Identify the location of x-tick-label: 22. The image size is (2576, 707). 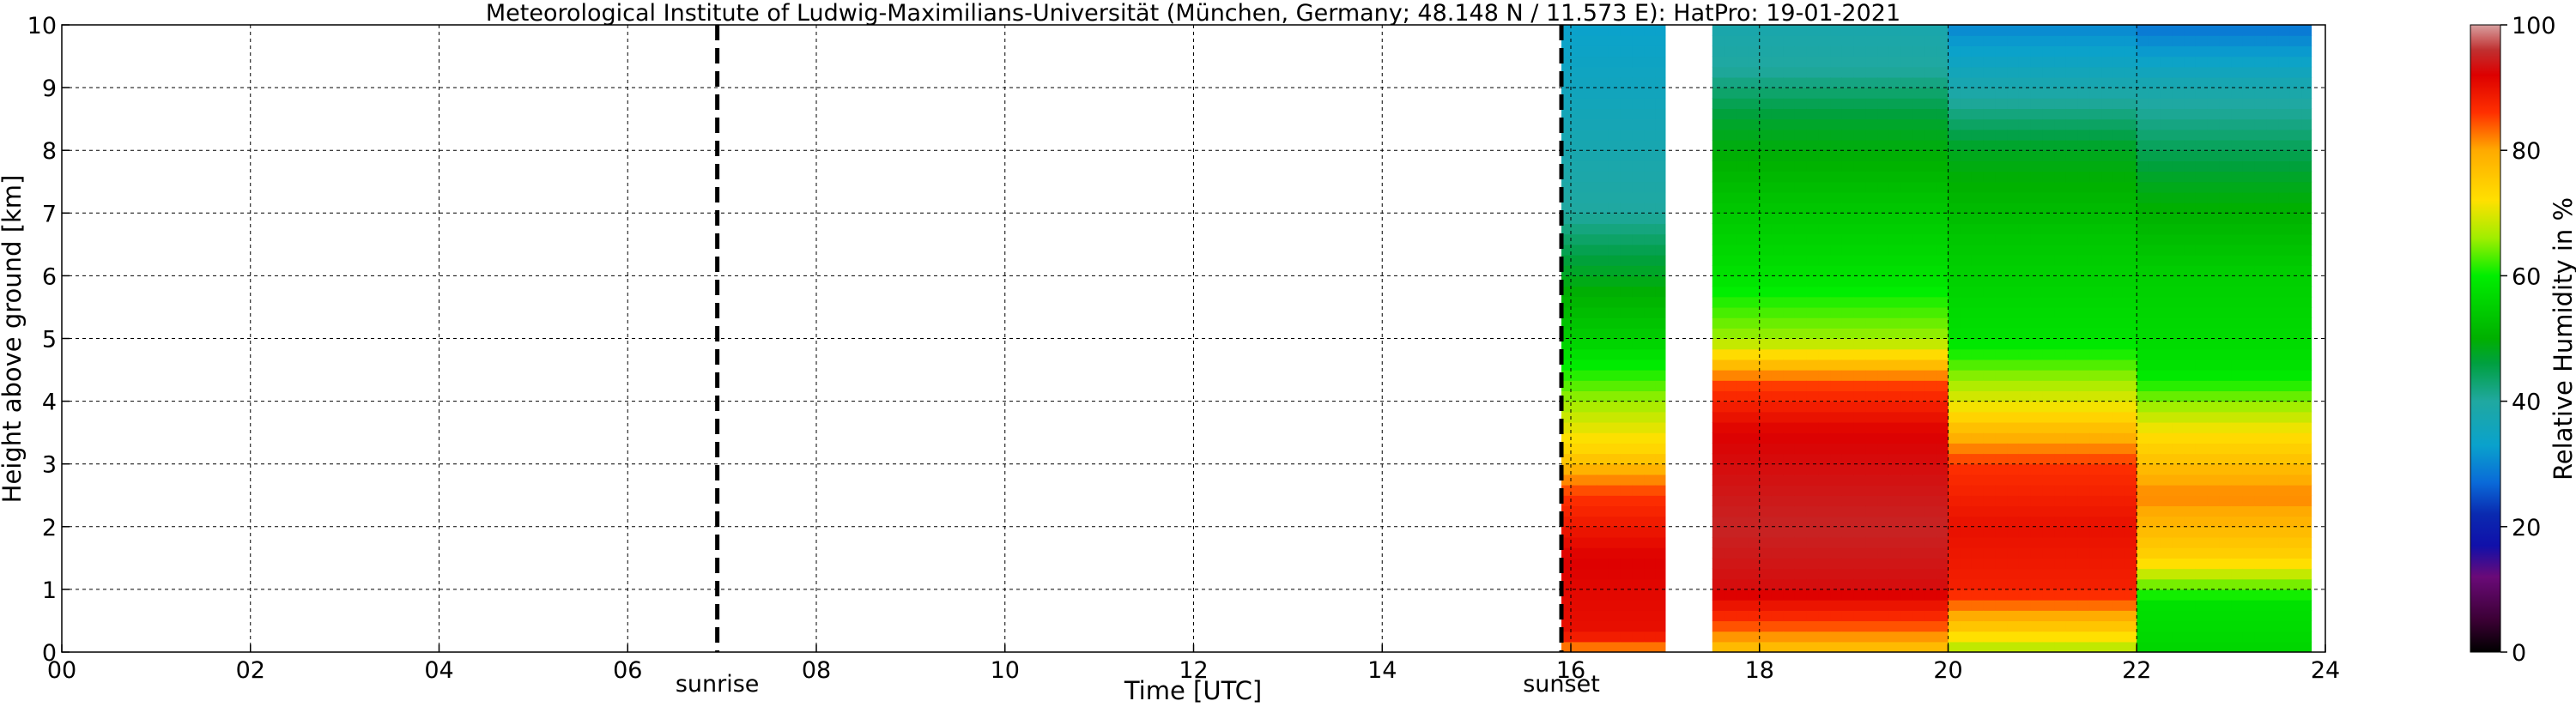
(2136, 670).